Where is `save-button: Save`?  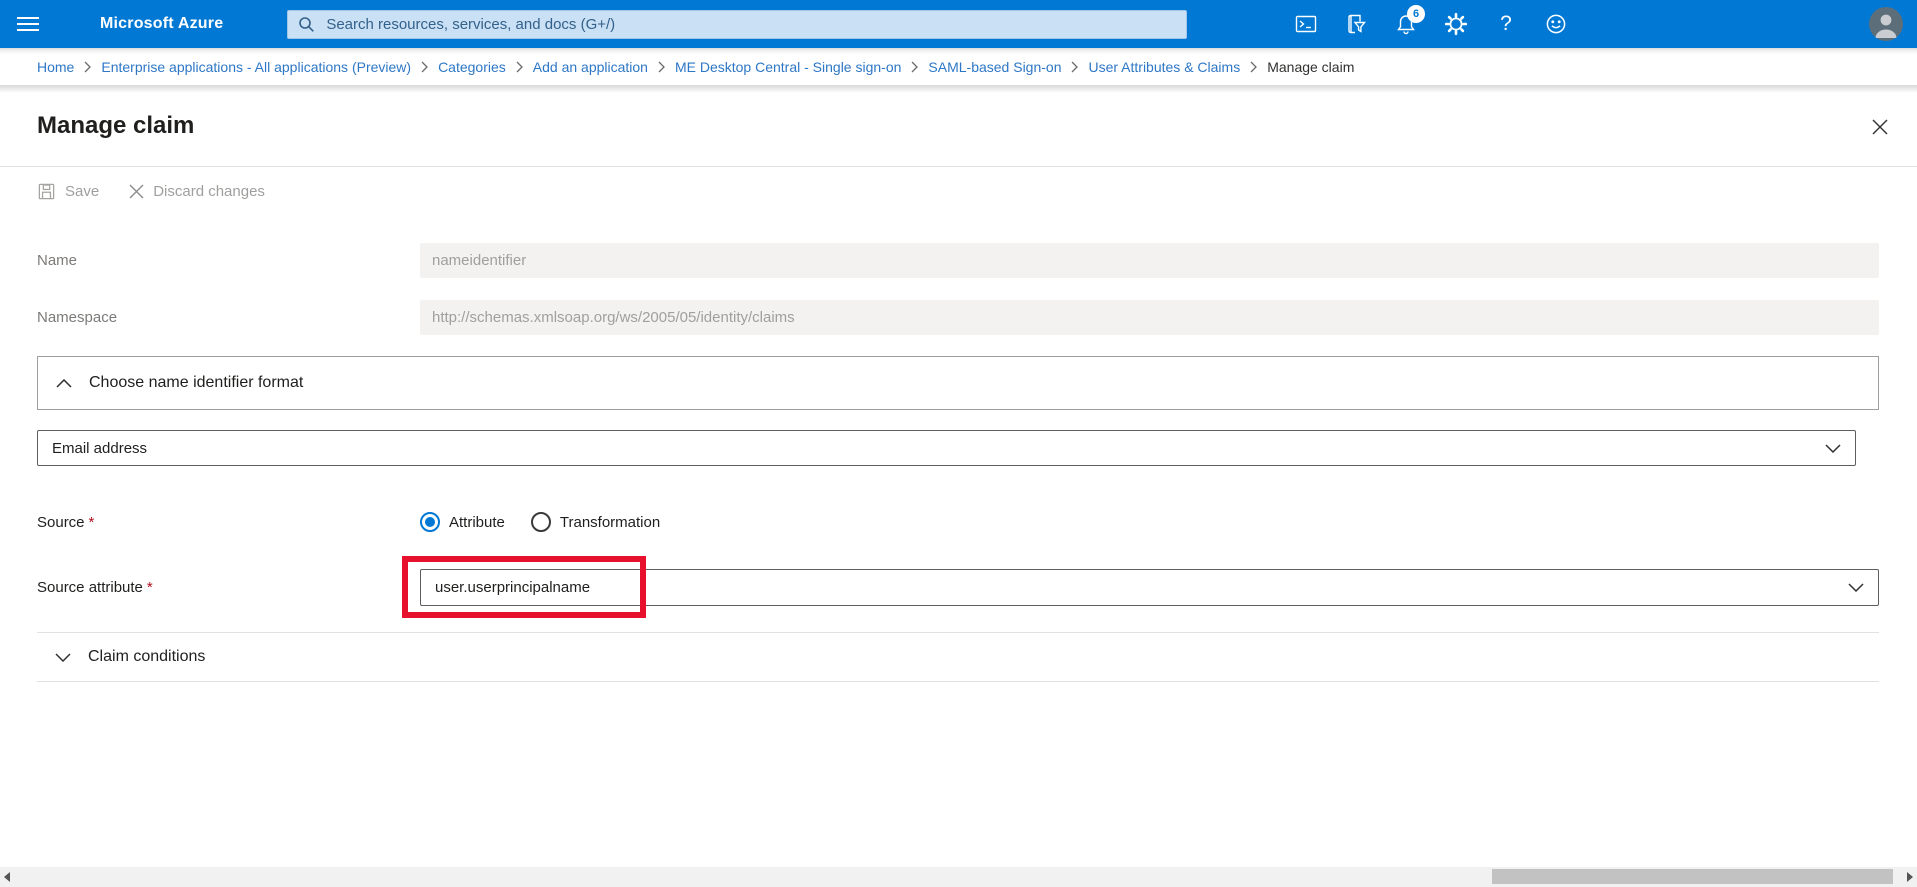
save-button: Save is located at coordinates (68, 191).